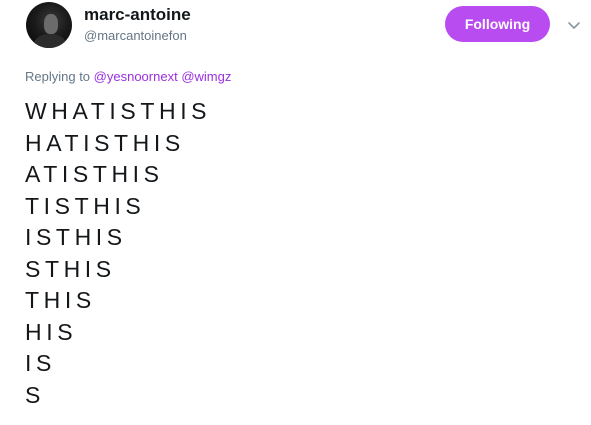 Image resolution: width=591 pixels, height=425 pixels. What do you see at coordinates (118, 111) in the screenshot?
I see `tweet-line: WHATISTHIS` at bounding box center [118, 111].